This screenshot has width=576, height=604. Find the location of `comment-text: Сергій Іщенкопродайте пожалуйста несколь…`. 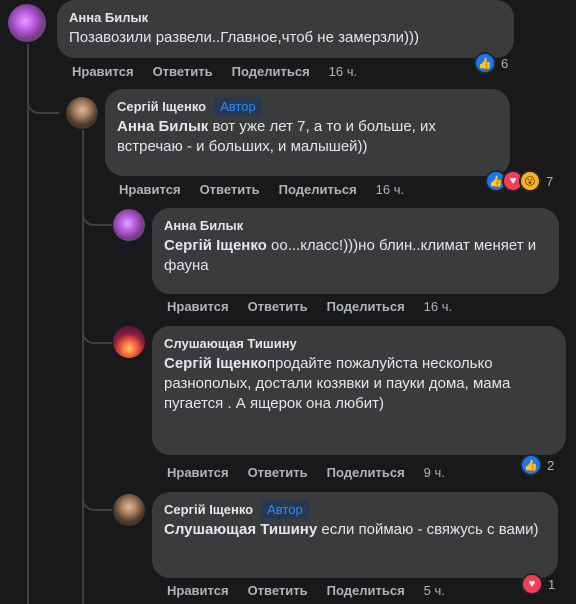

comment-text: Сергій Іщенкопродайте пожалуйста несколь… is located at coordinates (337, 383).